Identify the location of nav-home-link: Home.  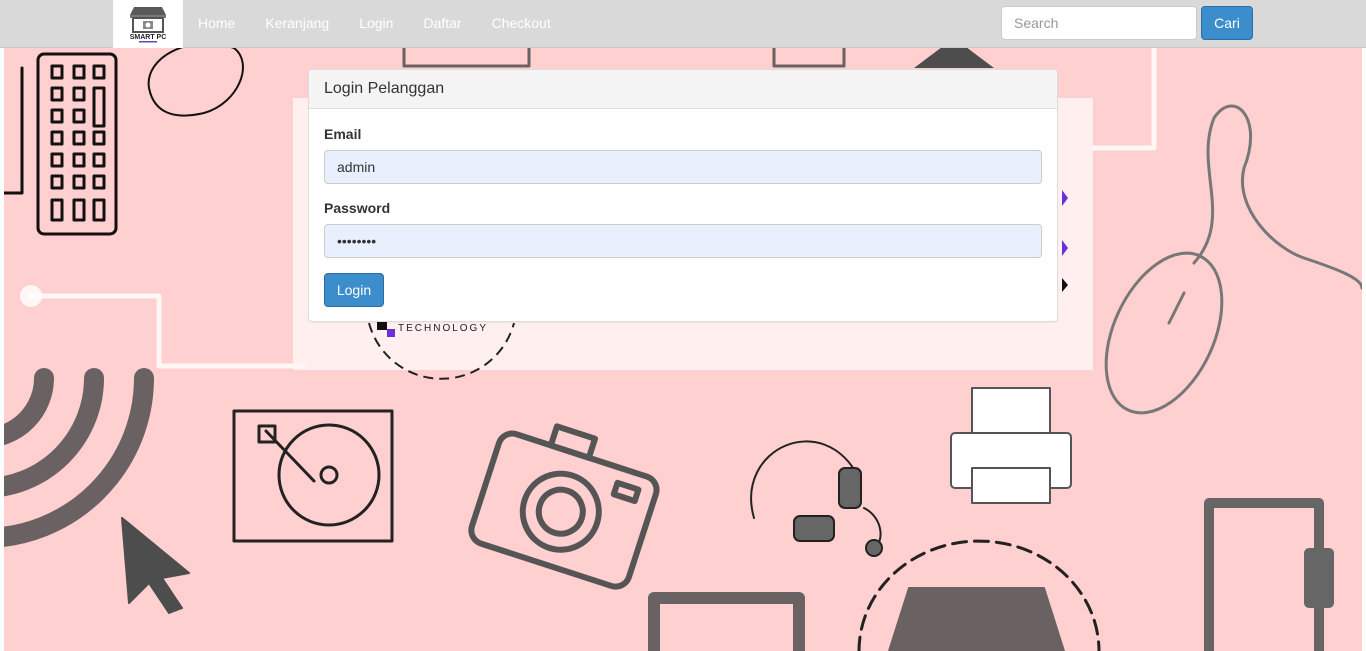
(216, 24).